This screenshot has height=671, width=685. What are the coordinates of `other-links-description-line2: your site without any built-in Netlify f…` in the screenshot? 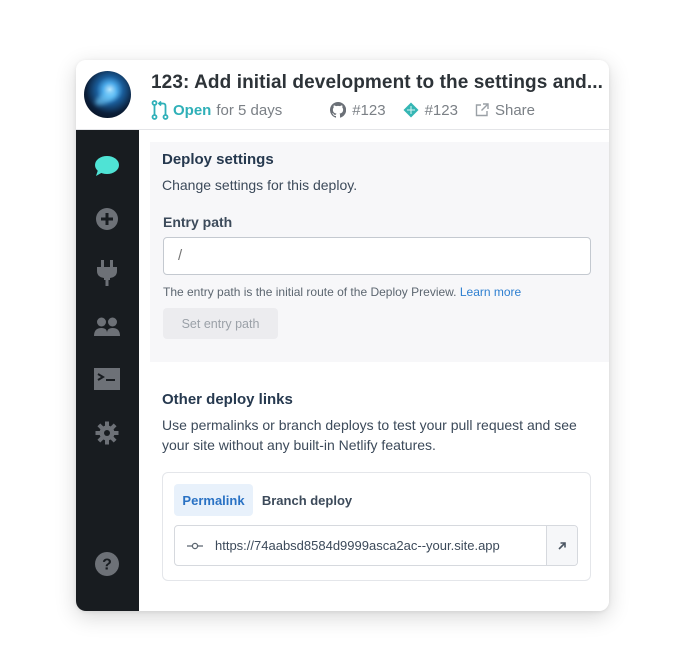 It's located at (299, 445).